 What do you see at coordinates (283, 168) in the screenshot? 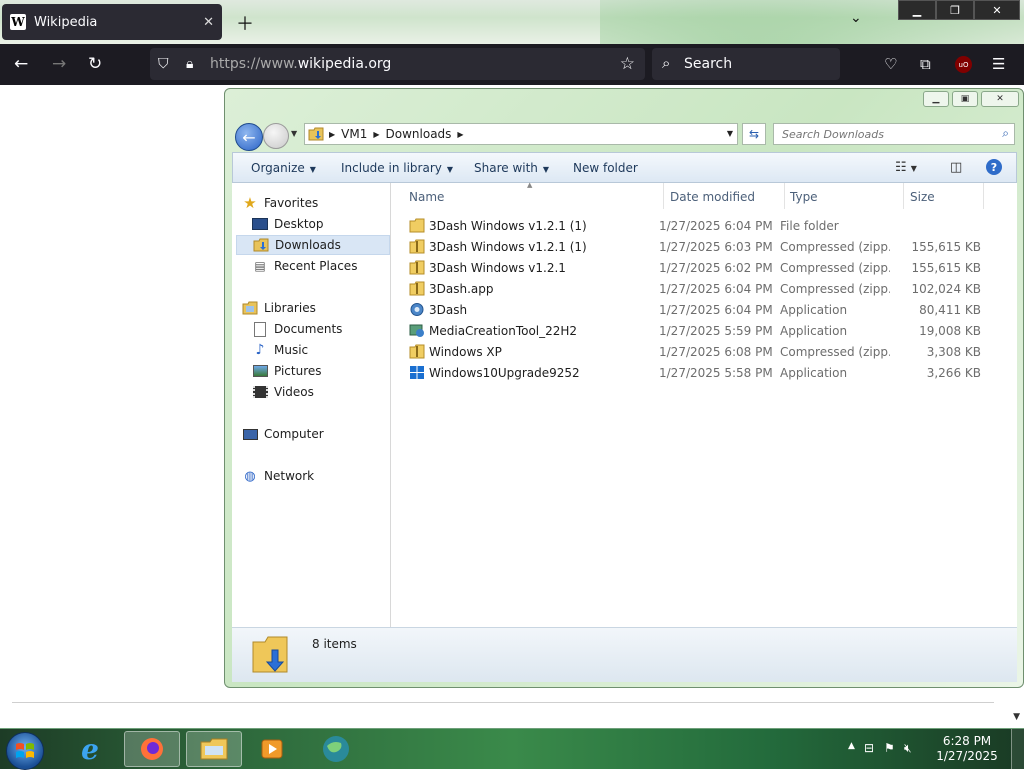
I see `organize-button: Organize ▼` at bounding box center [283, 168].